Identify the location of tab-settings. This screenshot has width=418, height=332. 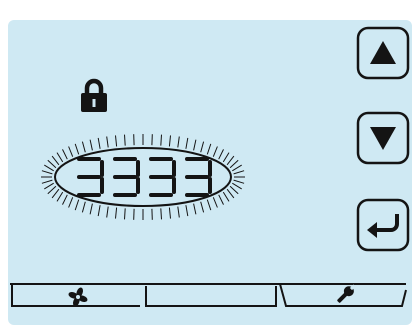
(341, 295).